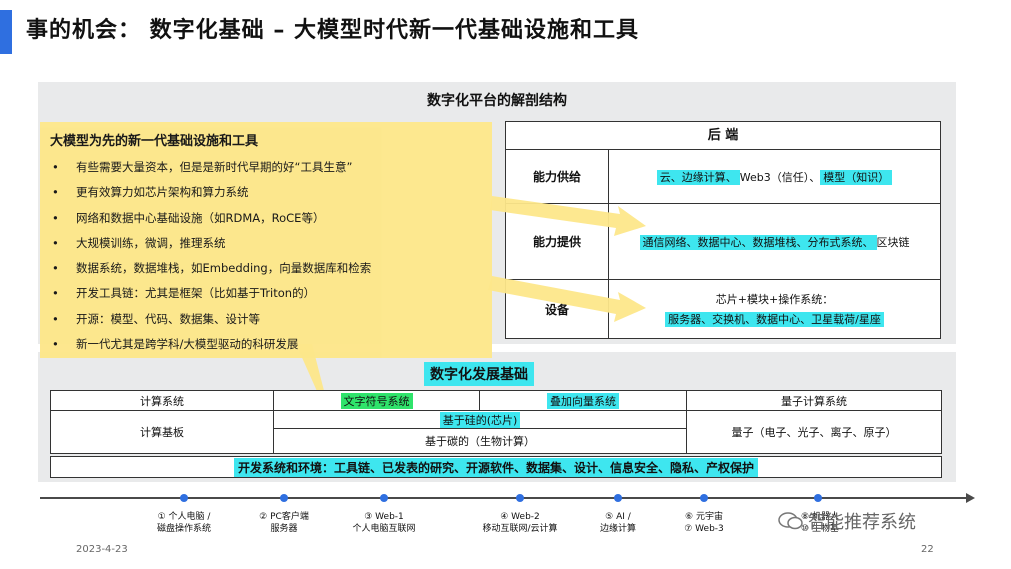  I want to click on watermark-text: 智能推荐系统, so click(862, 522).